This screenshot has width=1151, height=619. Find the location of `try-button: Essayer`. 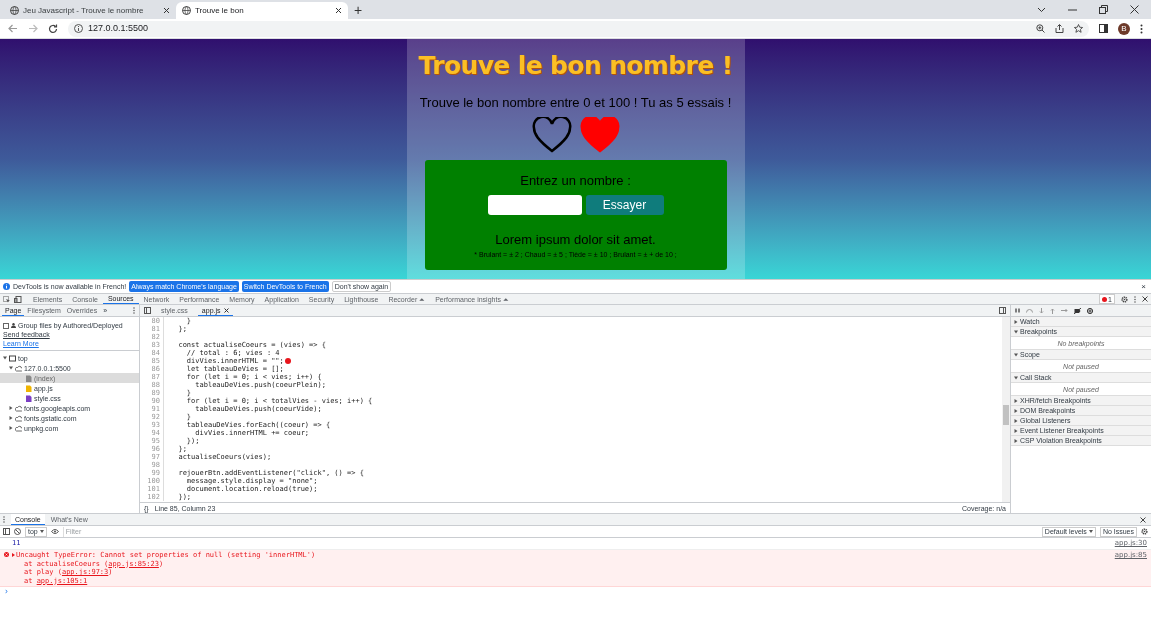

try-button: Essayer is located at coordinates (624, 204).